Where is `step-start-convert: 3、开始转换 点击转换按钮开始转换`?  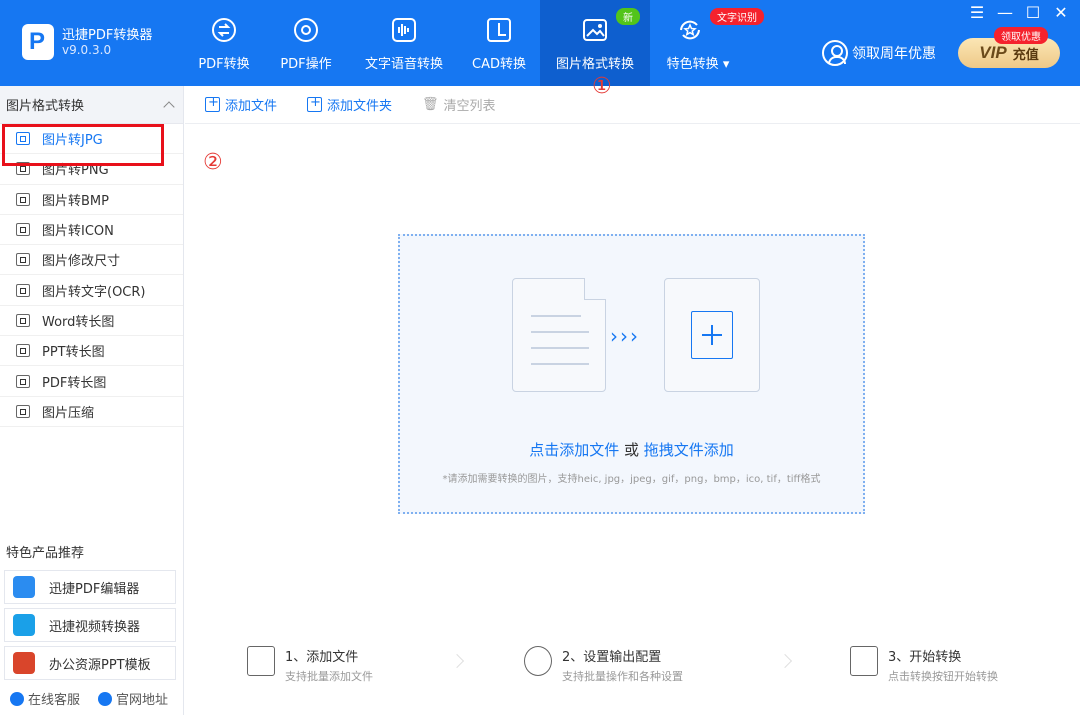
step-start-convert: 3、开始转换 点击转换按钮开始转换 is located at coordinates (924, 665).